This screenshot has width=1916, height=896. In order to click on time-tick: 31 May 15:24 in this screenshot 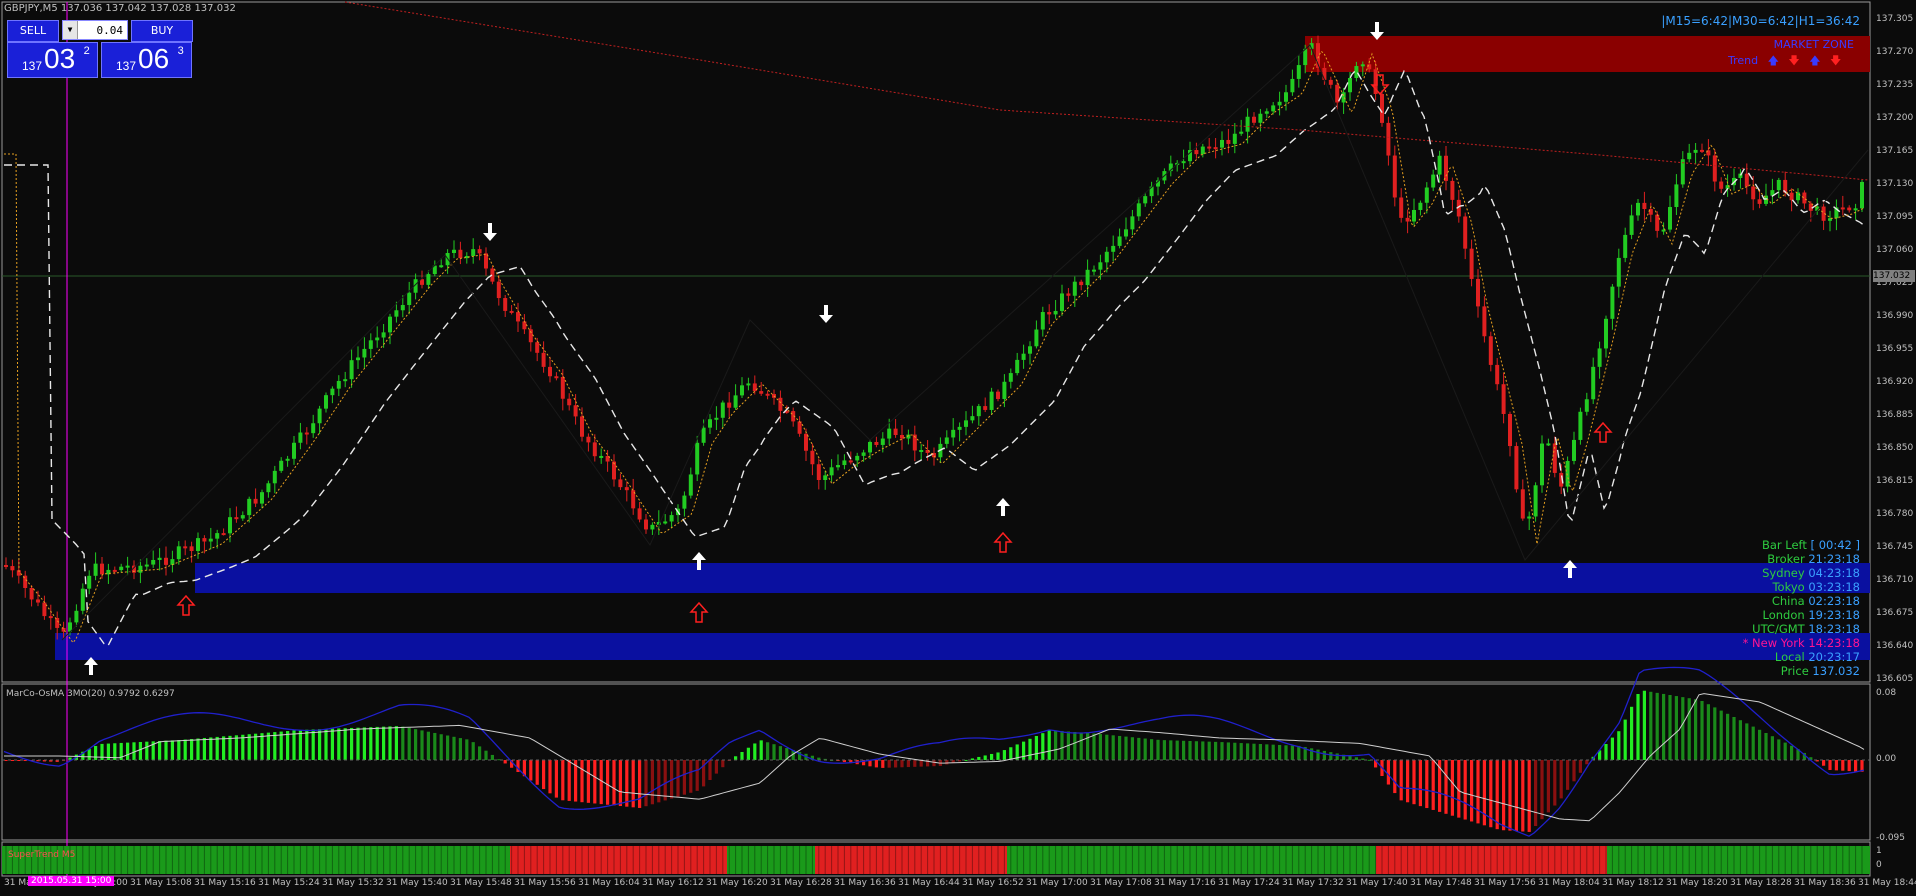, I will do `click(289, 883)`.